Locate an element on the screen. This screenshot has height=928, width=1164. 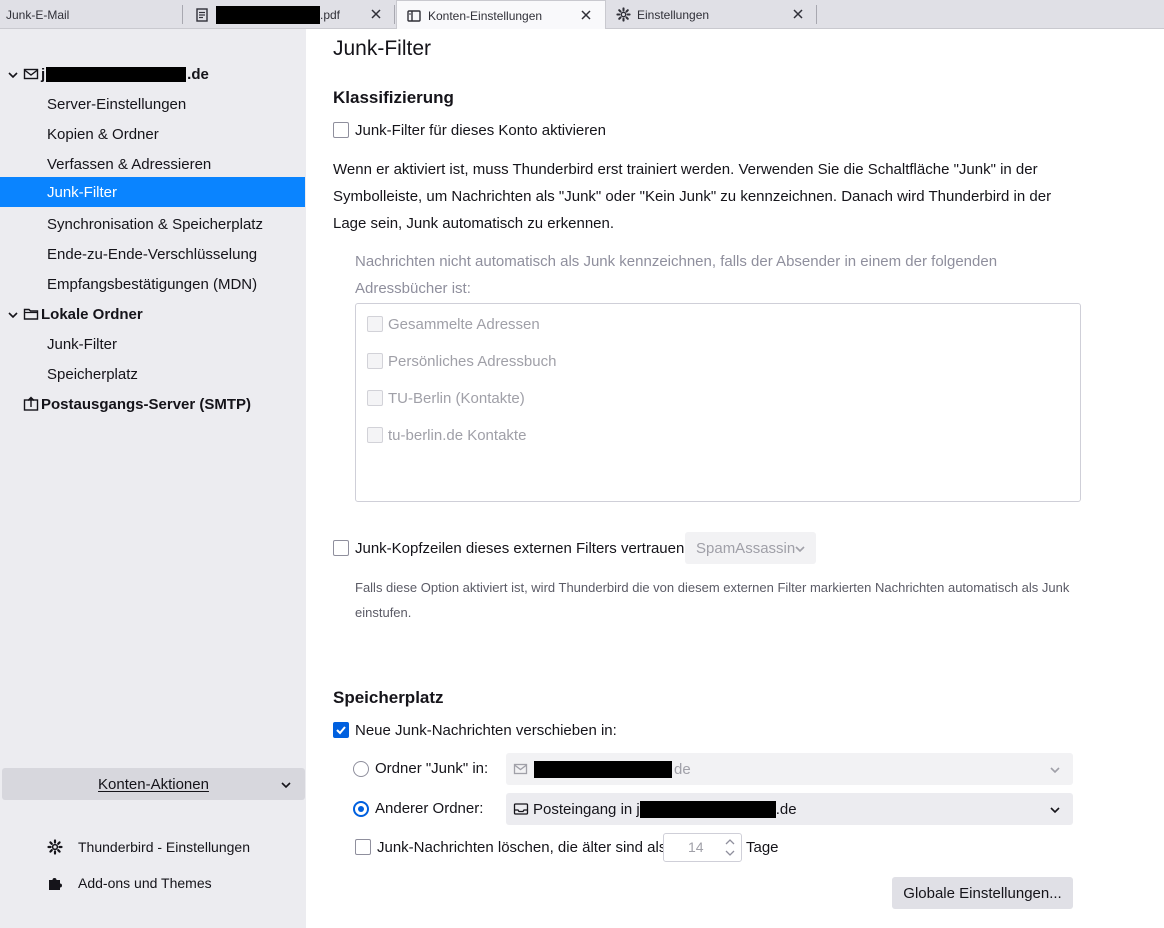
enable-junk-filter-label: Junk-Filter für dieses Konto aktivieren is located at coordinates (480, 130).